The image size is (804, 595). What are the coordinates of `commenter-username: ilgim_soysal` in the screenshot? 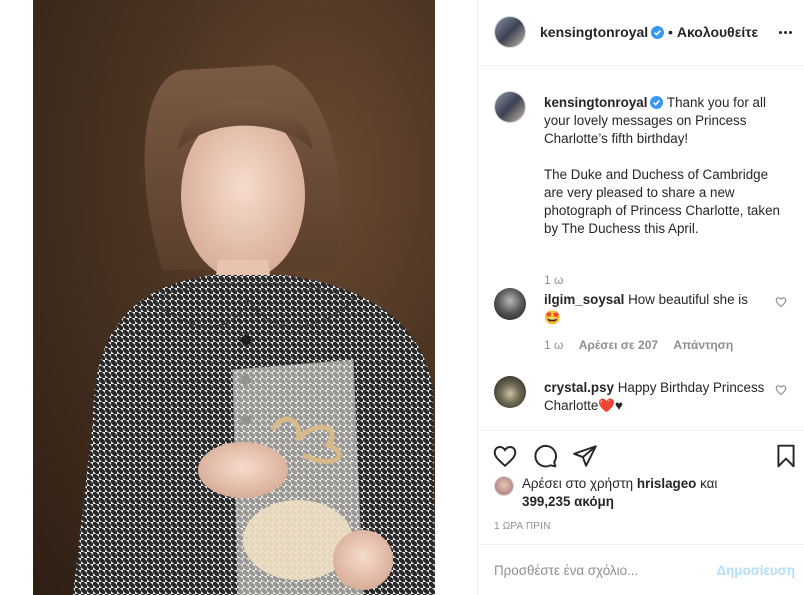 It's located at (584, 299).